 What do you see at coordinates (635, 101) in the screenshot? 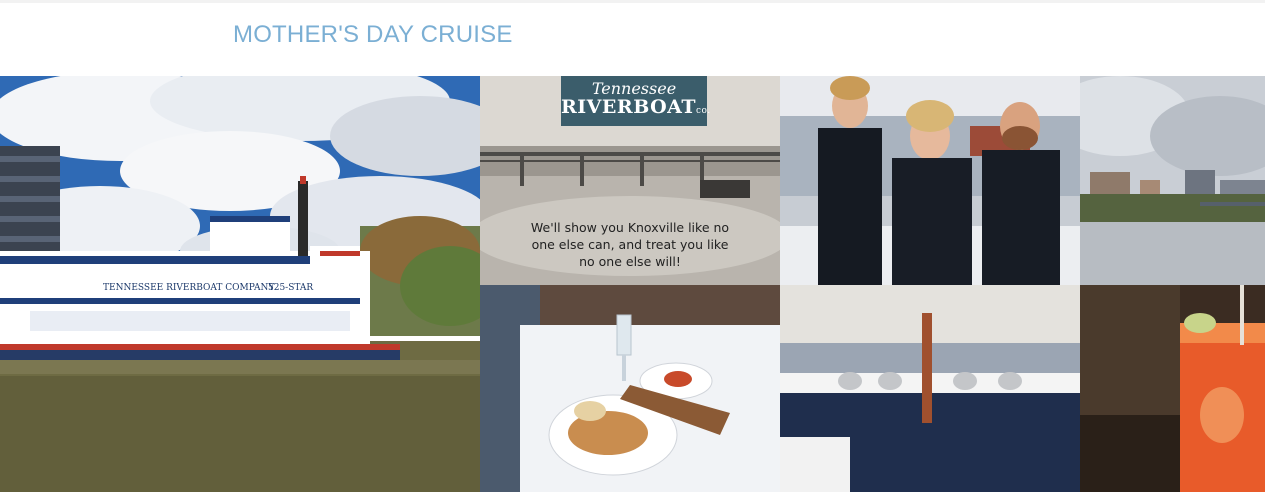
I see `riverboat-logo: Tennessee RIVERBOATco.` at bounding box center [635, 101].